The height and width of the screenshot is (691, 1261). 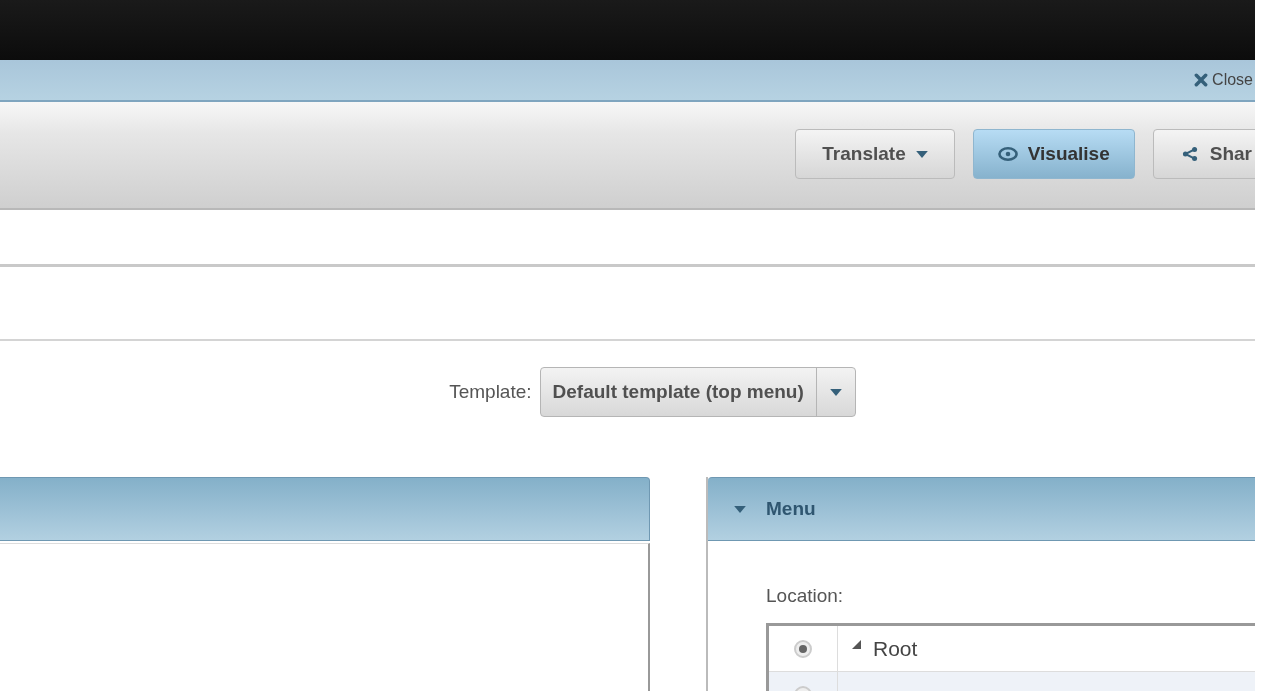 I want to click on location-label: Location:, so click(x=805, y=596).